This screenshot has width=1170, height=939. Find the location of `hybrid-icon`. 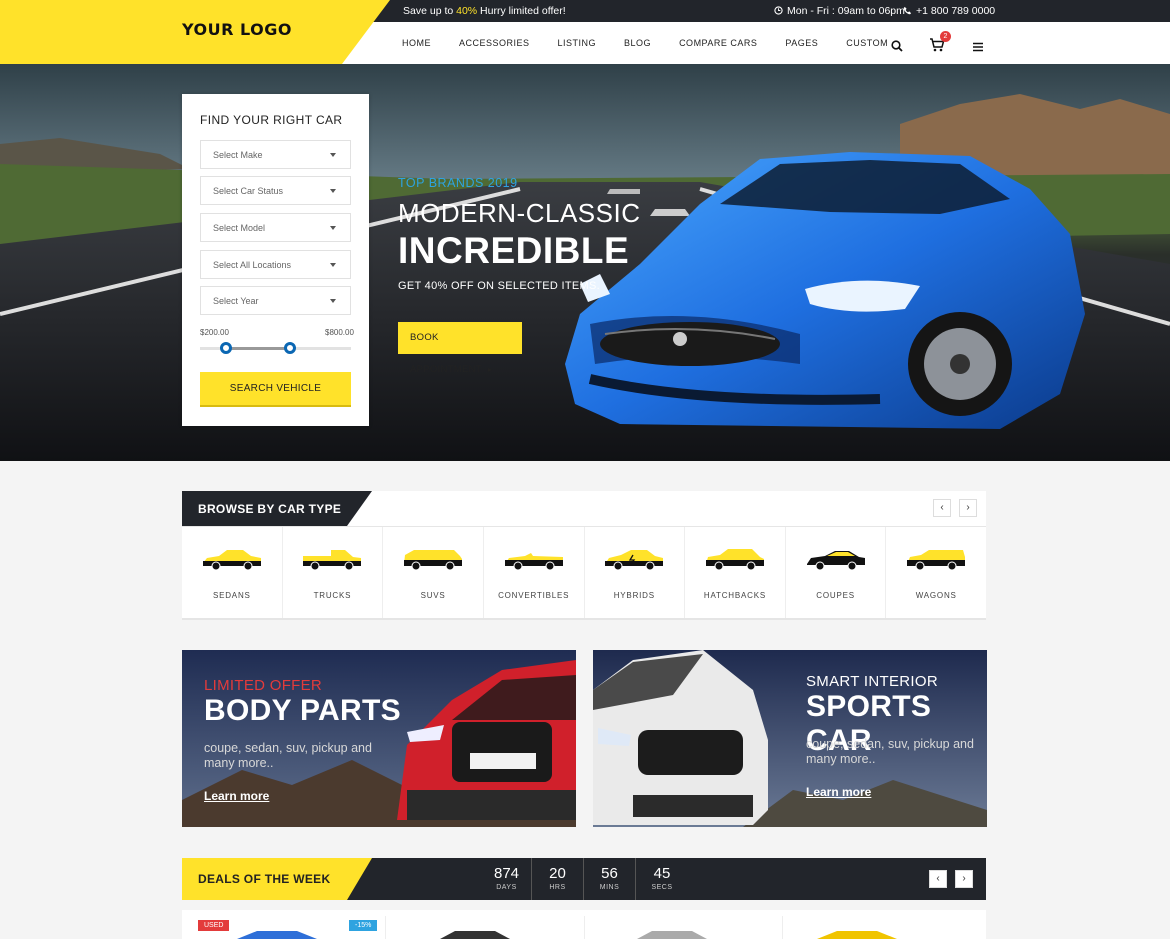

hybrid-icon is located at coordinates (634, 560).